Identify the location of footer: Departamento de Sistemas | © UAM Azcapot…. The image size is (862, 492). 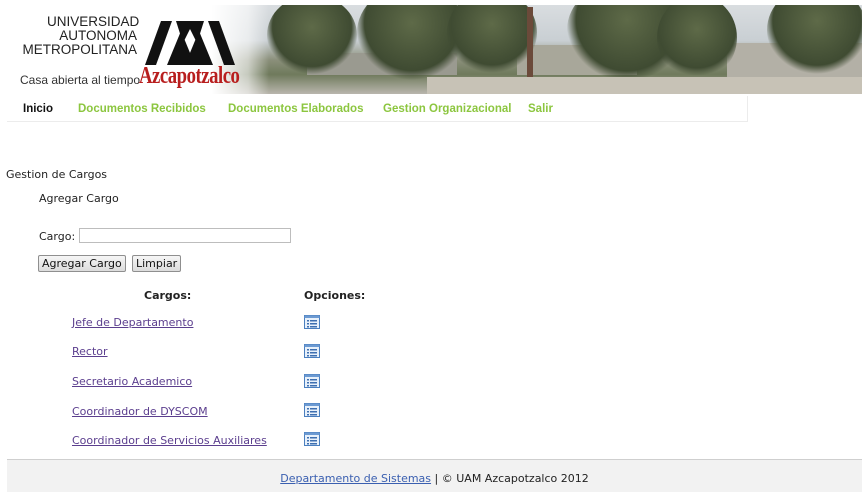
(434, 475).